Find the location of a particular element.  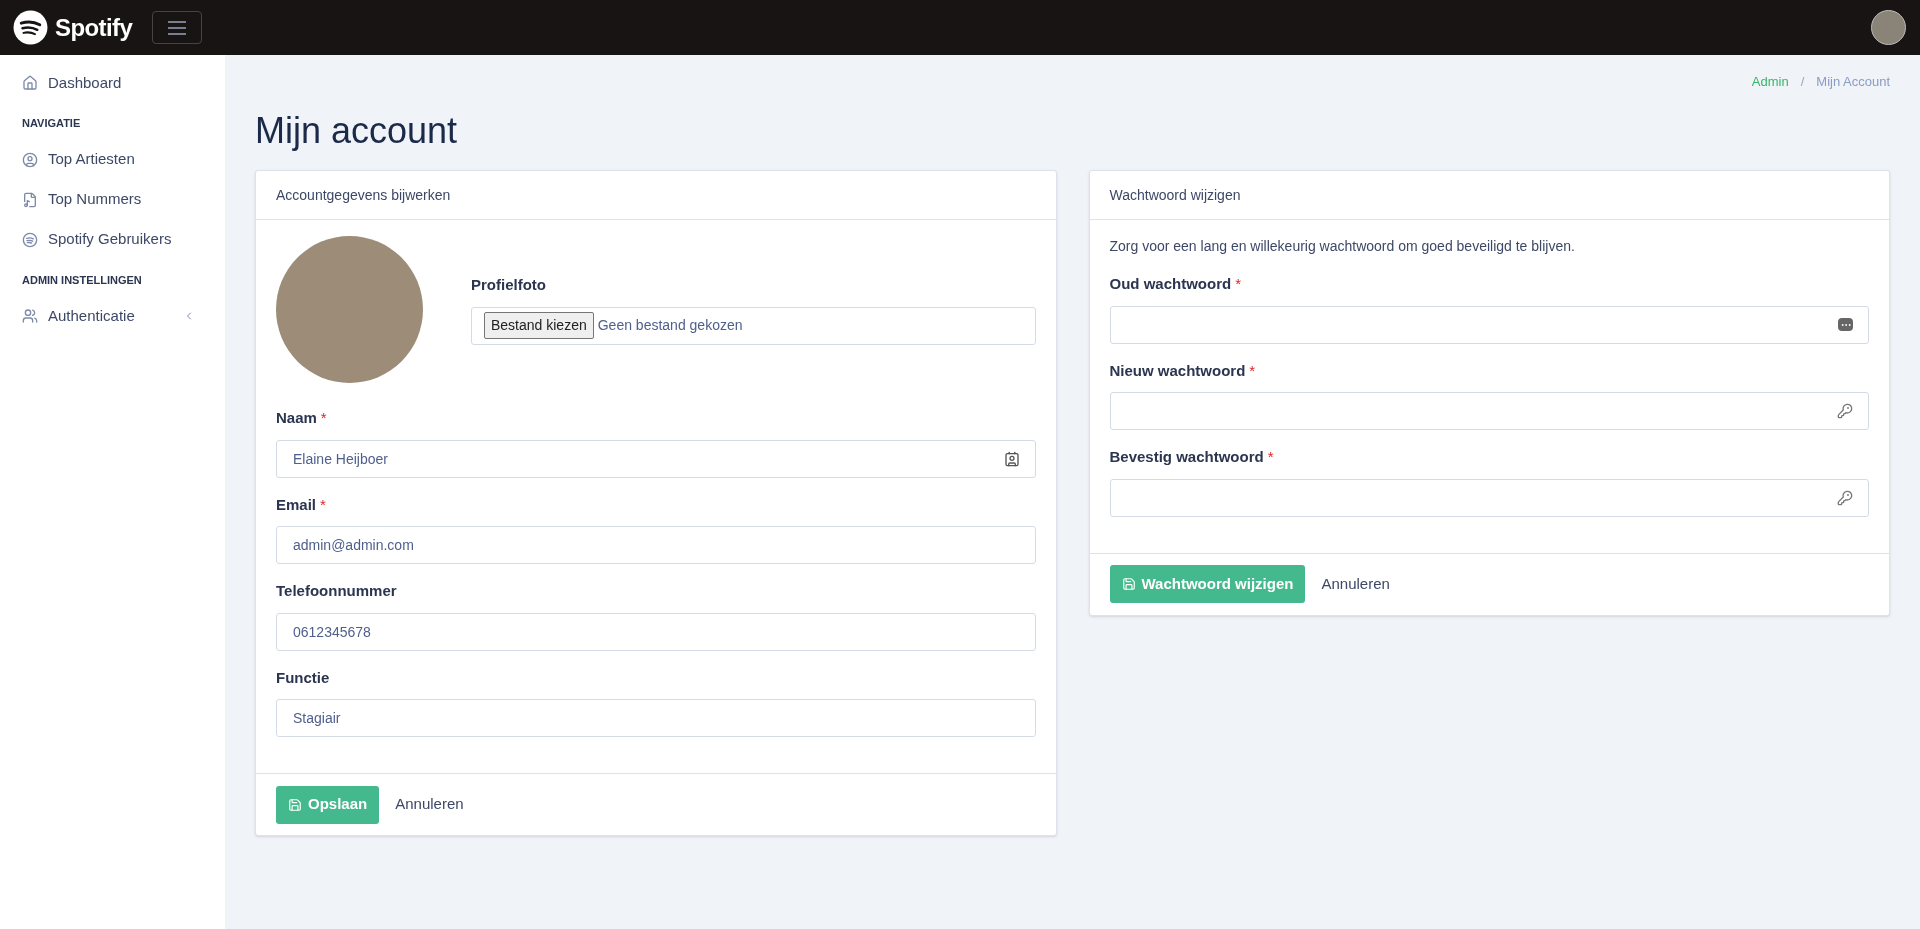

file-status: Geen bestand gekozen is located at coordinates (670, 326).